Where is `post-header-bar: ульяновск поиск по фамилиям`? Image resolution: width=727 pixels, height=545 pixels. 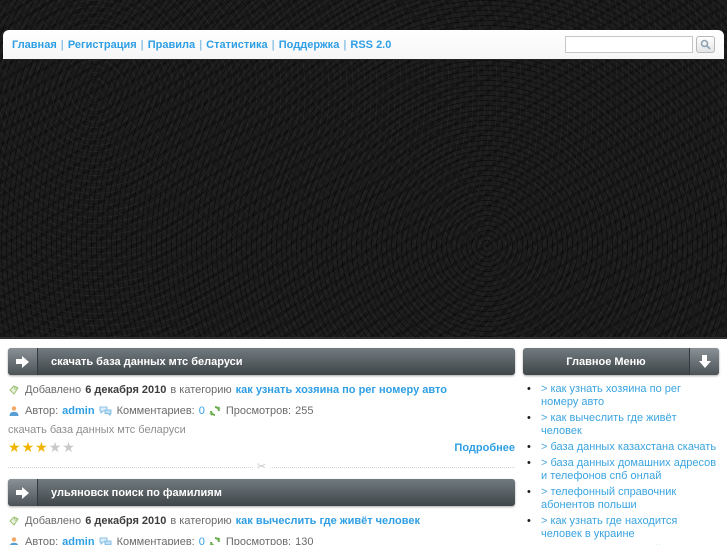
post-header-bar: ульяновск поиск по фамилиям is located at coordinates (261, 492).